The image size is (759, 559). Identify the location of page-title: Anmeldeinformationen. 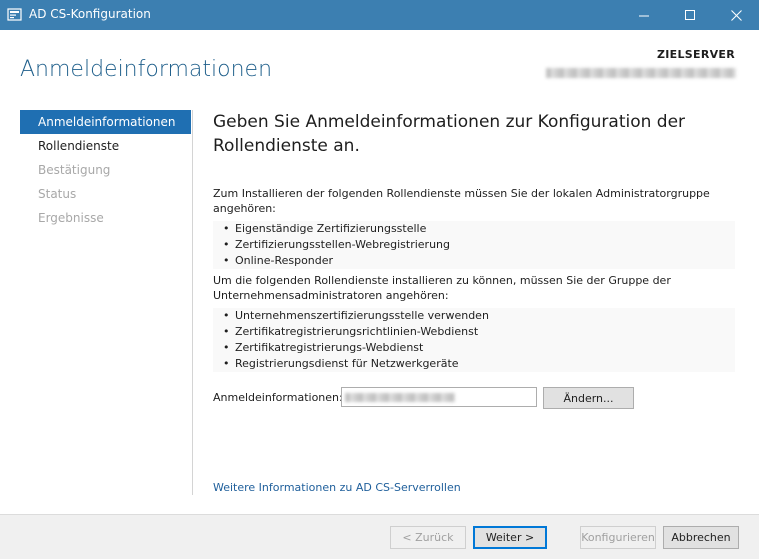
(146, 69).